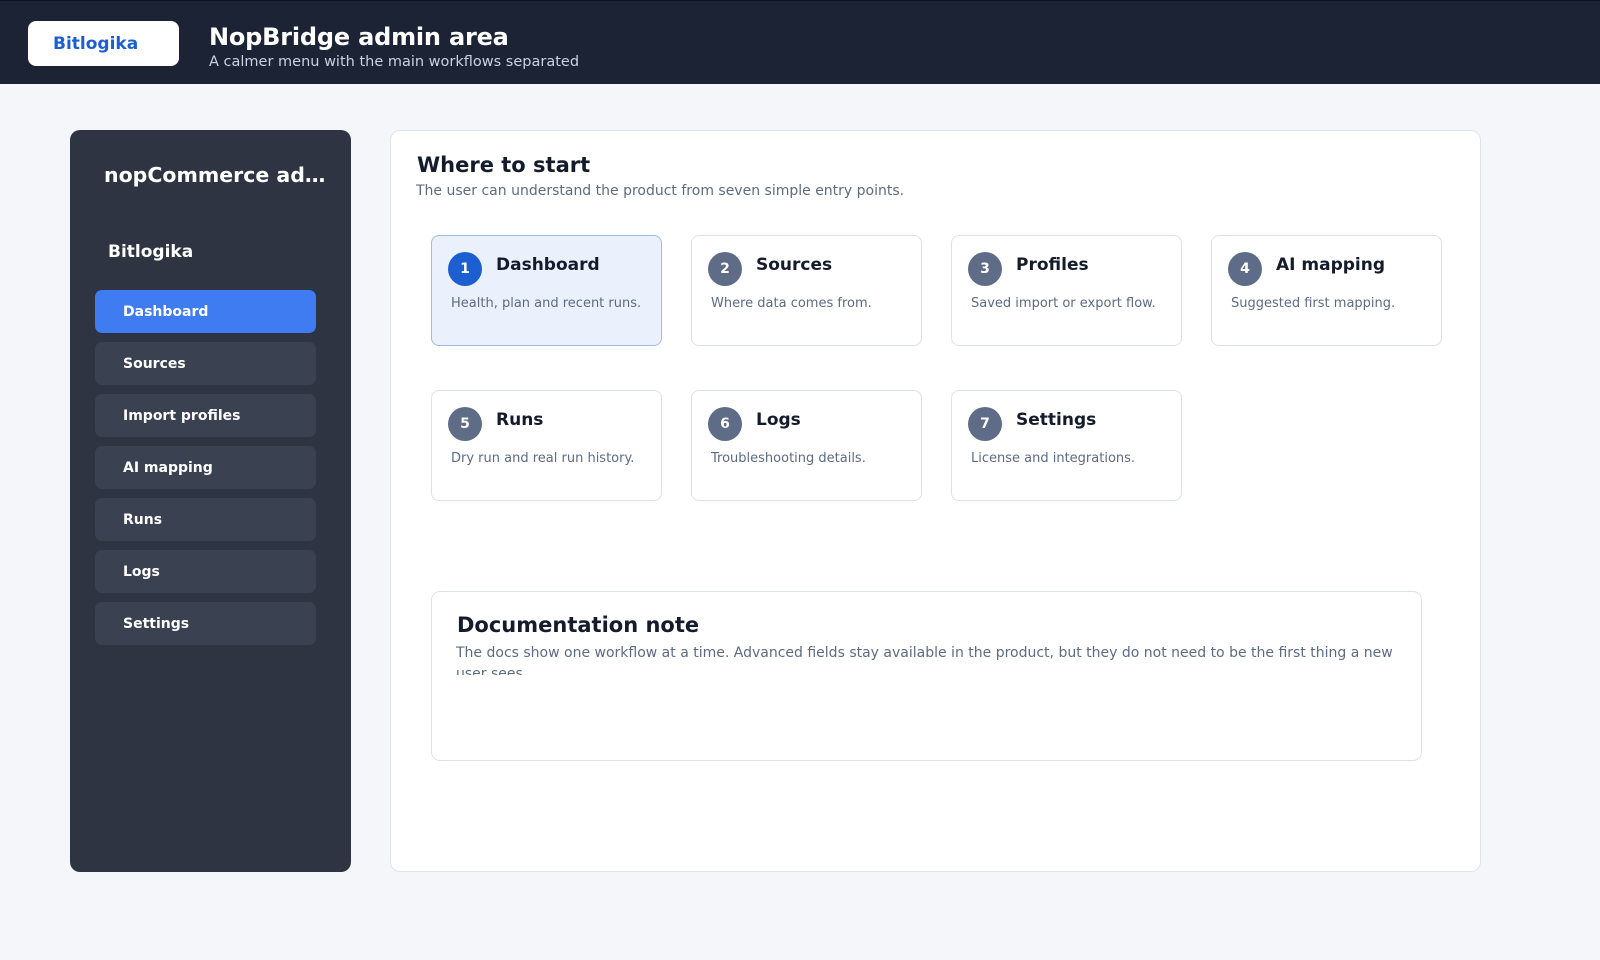 Image resolution: width=1600 pixels, height=960 pixels. What do you see at coordinates (578, 625) in the screenshot?
I see `documentation-note-title: Documentation note` at bounding box center [578, 625].